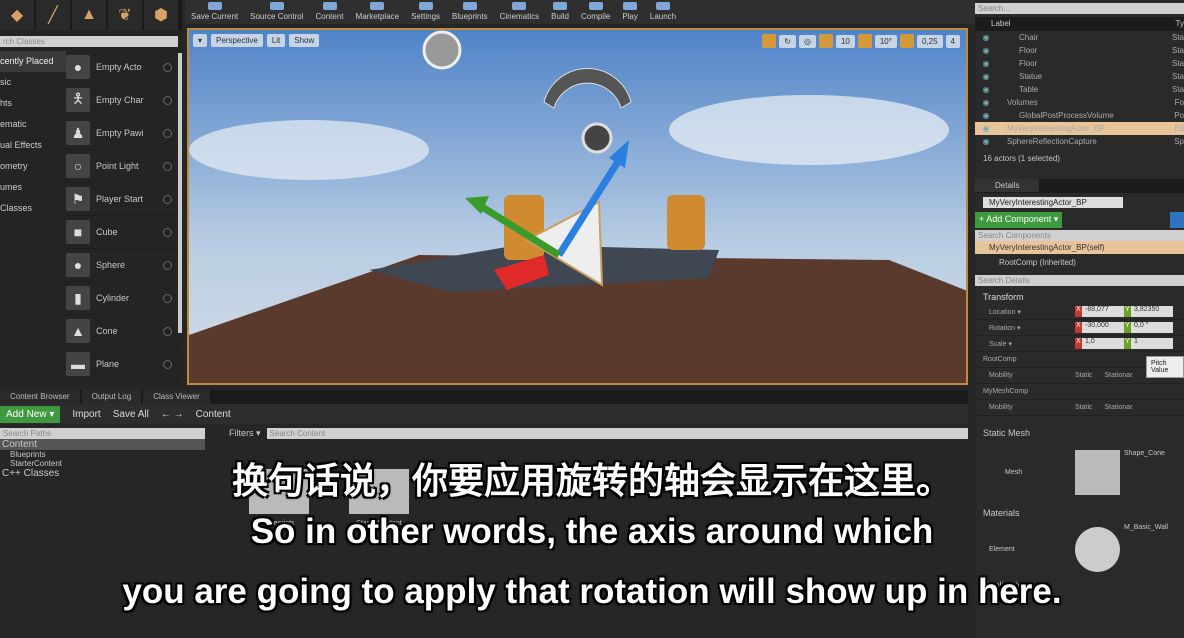  Describe the element at coordinates (1007, 185) in the screenshot. I see `tab-details: Details` at that location.